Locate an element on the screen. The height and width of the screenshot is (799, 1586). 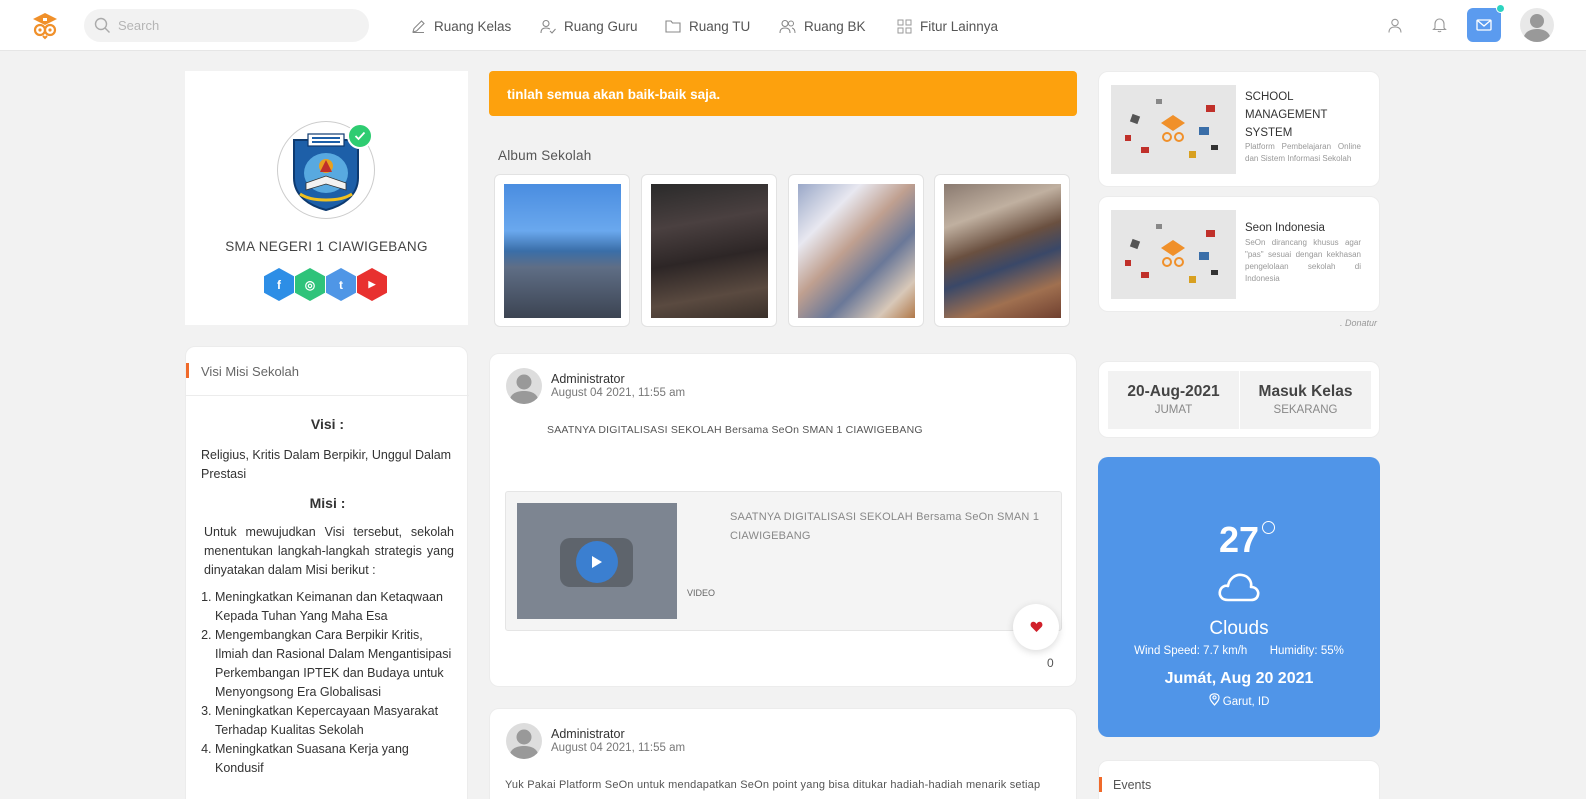
degree-icon is located at coordinates (1268, 527).